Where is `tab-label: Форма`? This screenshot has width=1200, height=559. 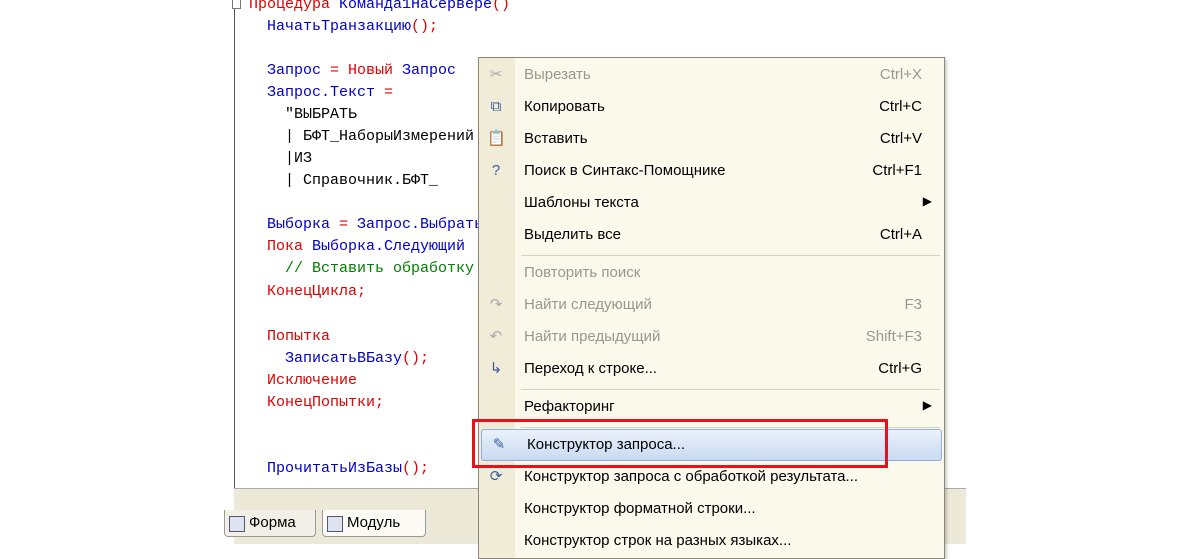 tab-label: Форма is located at coordinates (272, 522).